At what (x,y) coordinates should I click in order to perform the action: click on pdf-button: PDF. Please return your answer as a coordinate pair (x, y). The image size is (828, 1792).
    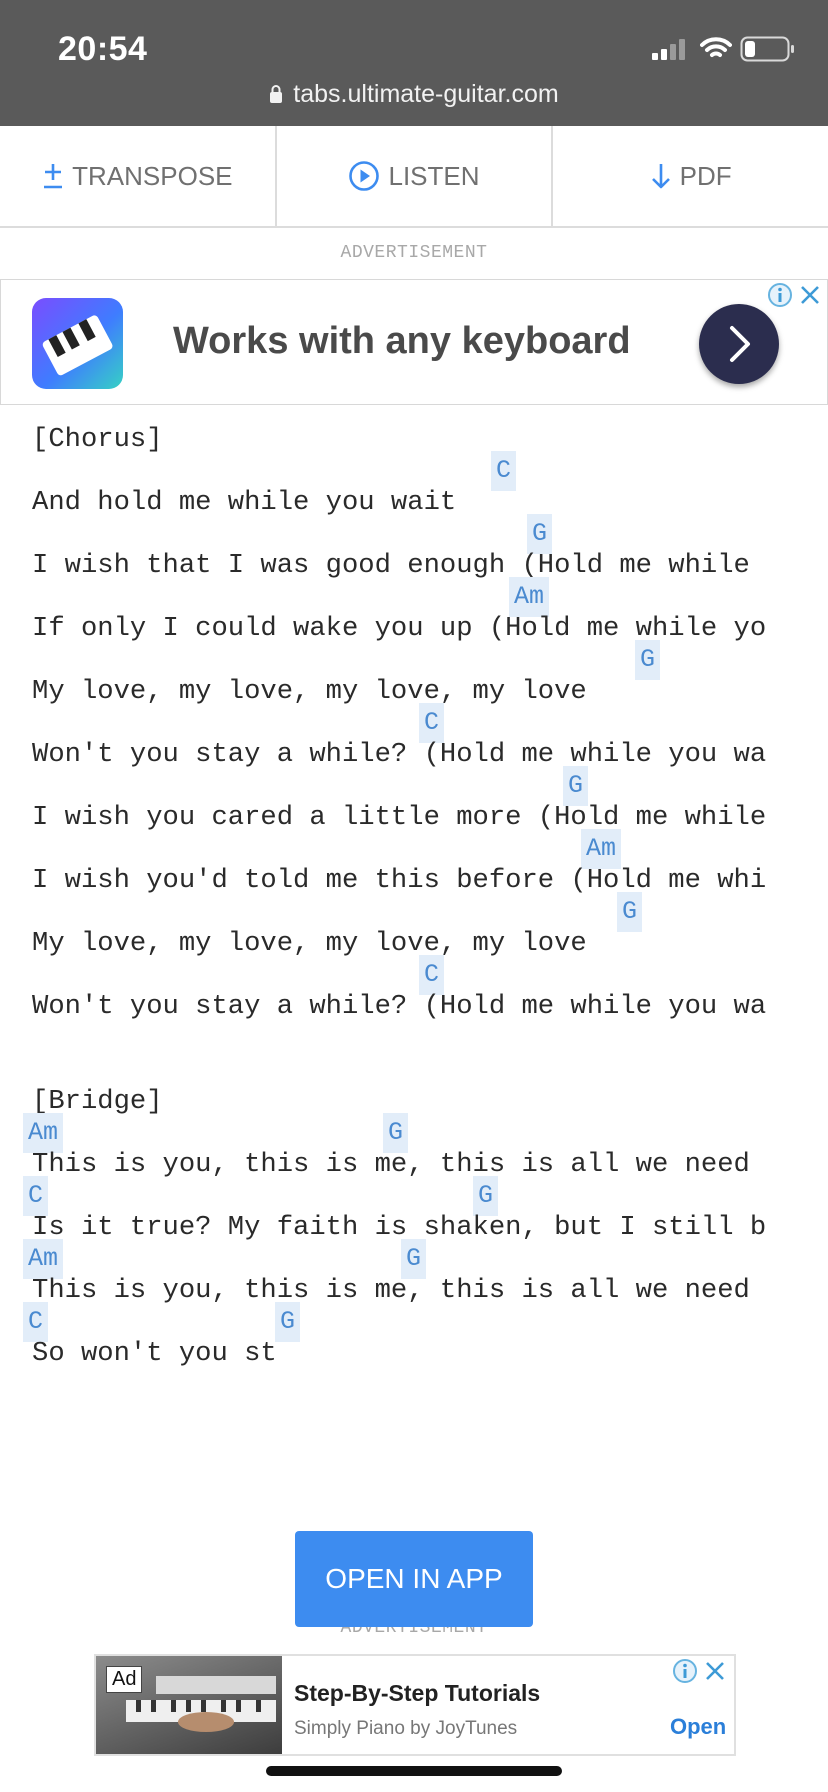
    Looking at the image, I should click on (689, 176).